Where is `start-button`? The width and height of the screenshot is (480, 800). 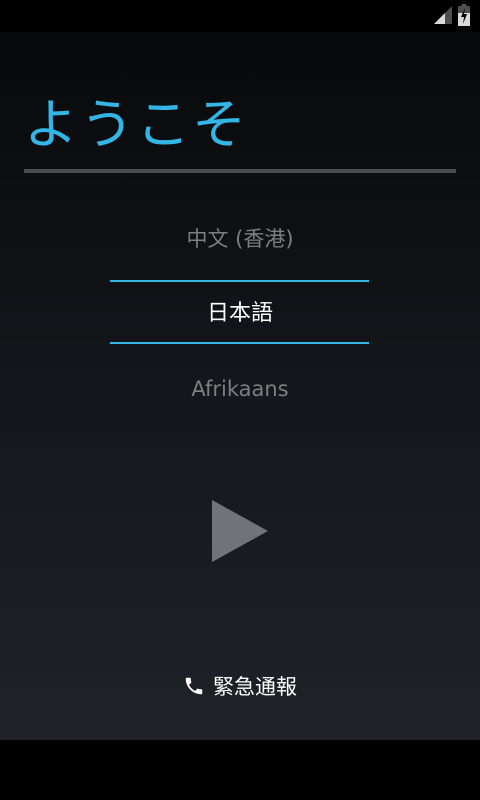
start-button is located at coordinates (240, 532).